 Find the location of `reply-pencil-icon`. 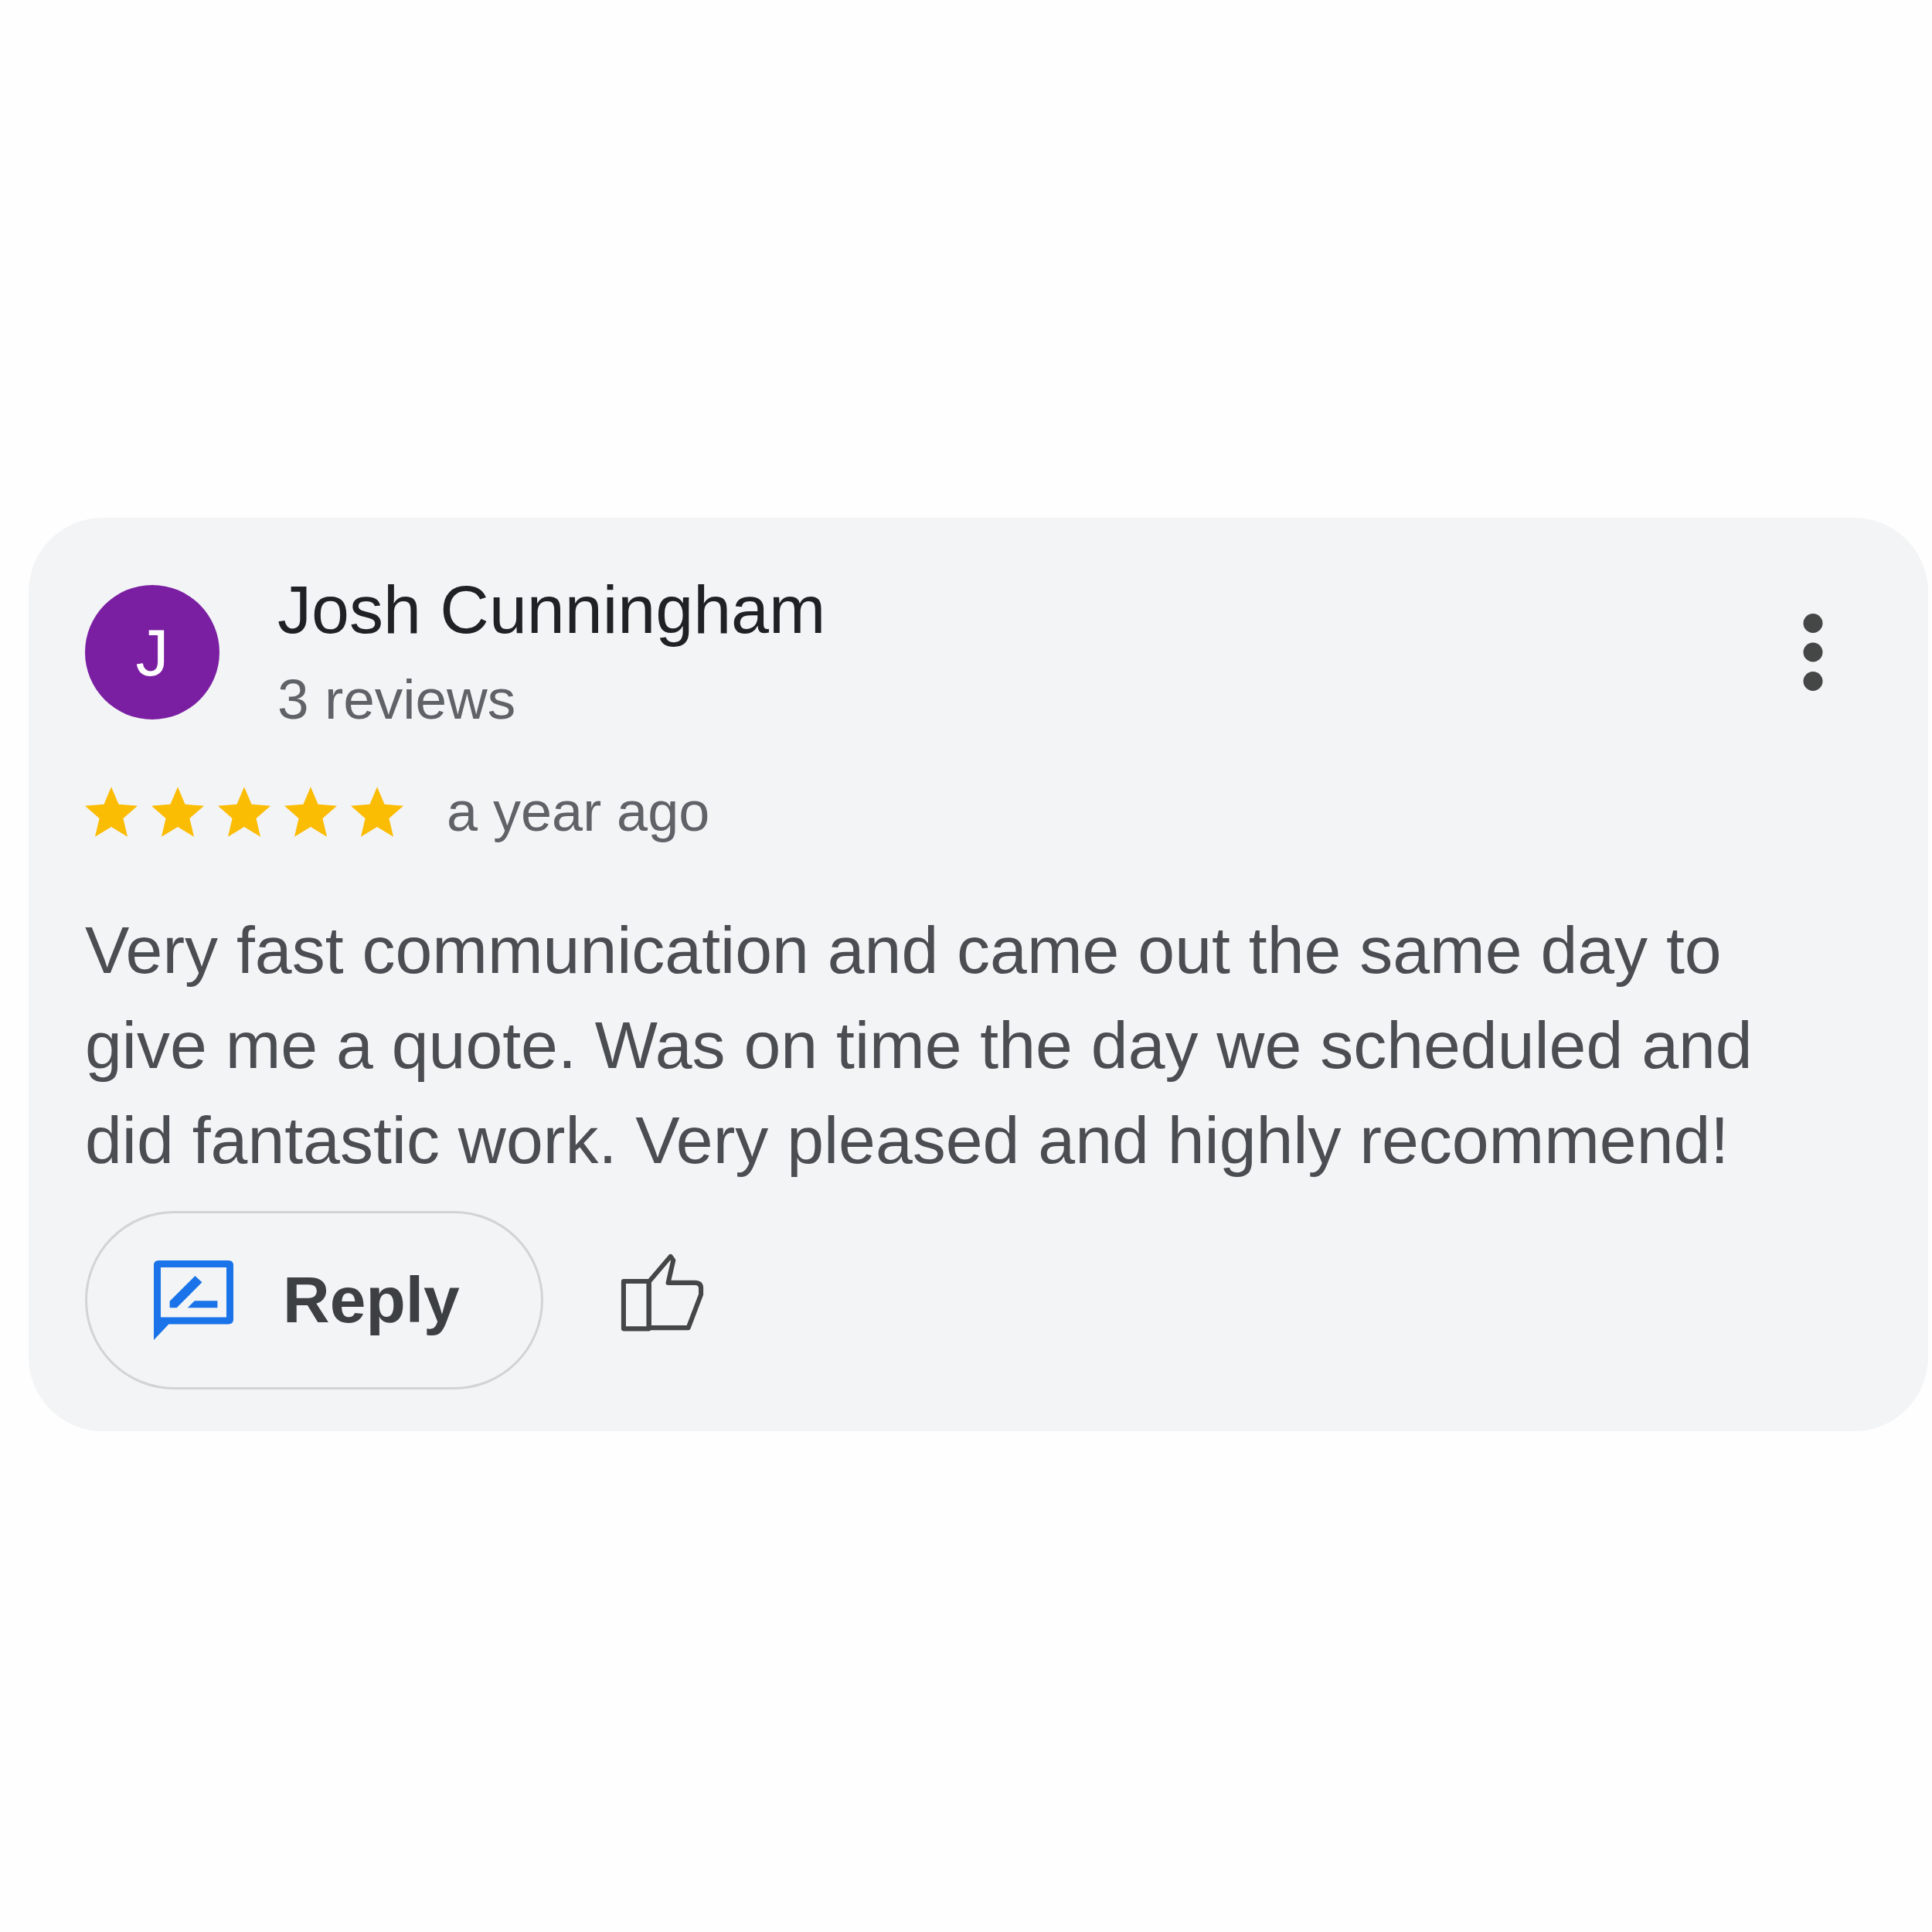

reply-pencil-icon is located at coordinates (193, 1300).